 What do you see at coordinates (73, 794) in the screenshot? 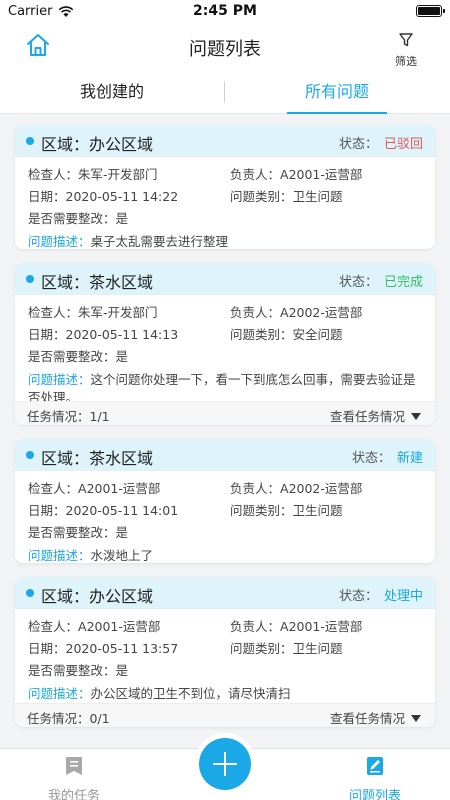
I see `tab-my-tasks-label: 我的任务` at bounding box center [73, 794].